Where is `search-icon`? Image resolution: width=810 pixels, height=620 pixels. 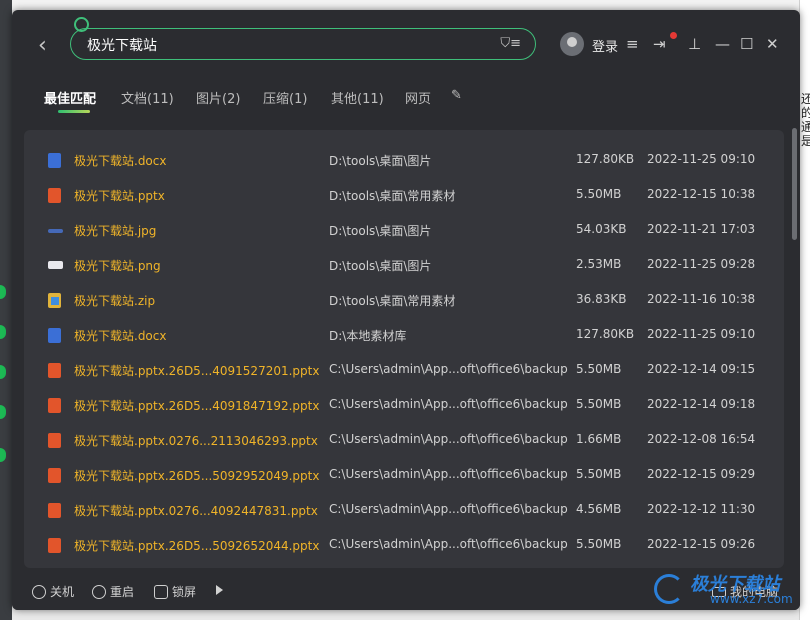 search-icon is located at coordinates (81, 24).